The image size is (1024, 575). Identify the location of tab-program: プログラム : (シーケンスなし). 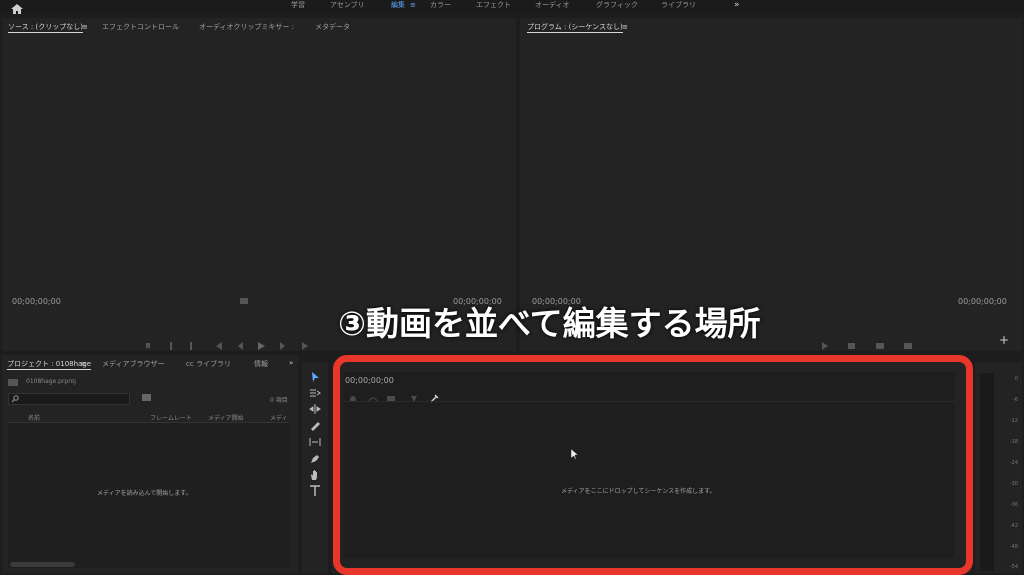
(575, 27).